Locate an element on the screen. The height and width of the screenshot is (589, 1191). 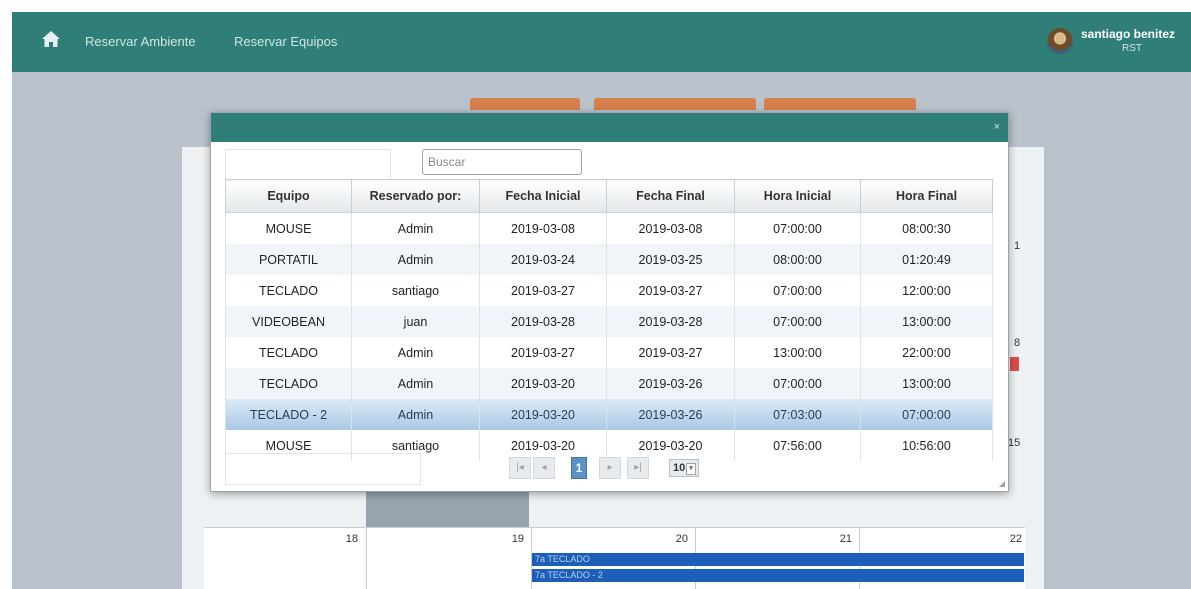
table-cell: TECLADO - 2 is located at coordinates (288, 414).